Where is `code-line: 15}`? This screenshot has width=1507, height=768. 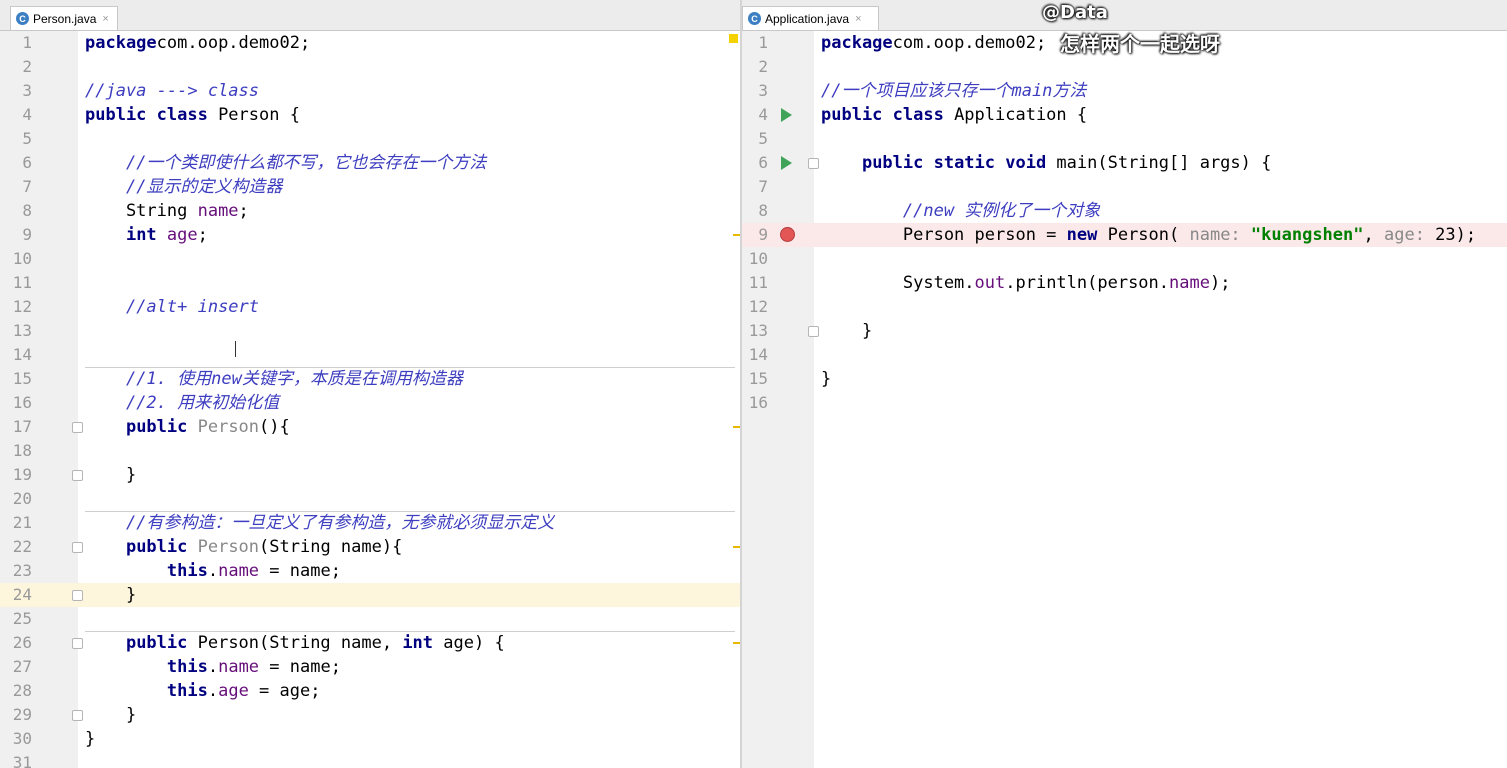 code-line: 15} is located at coordinates (1124, 379).